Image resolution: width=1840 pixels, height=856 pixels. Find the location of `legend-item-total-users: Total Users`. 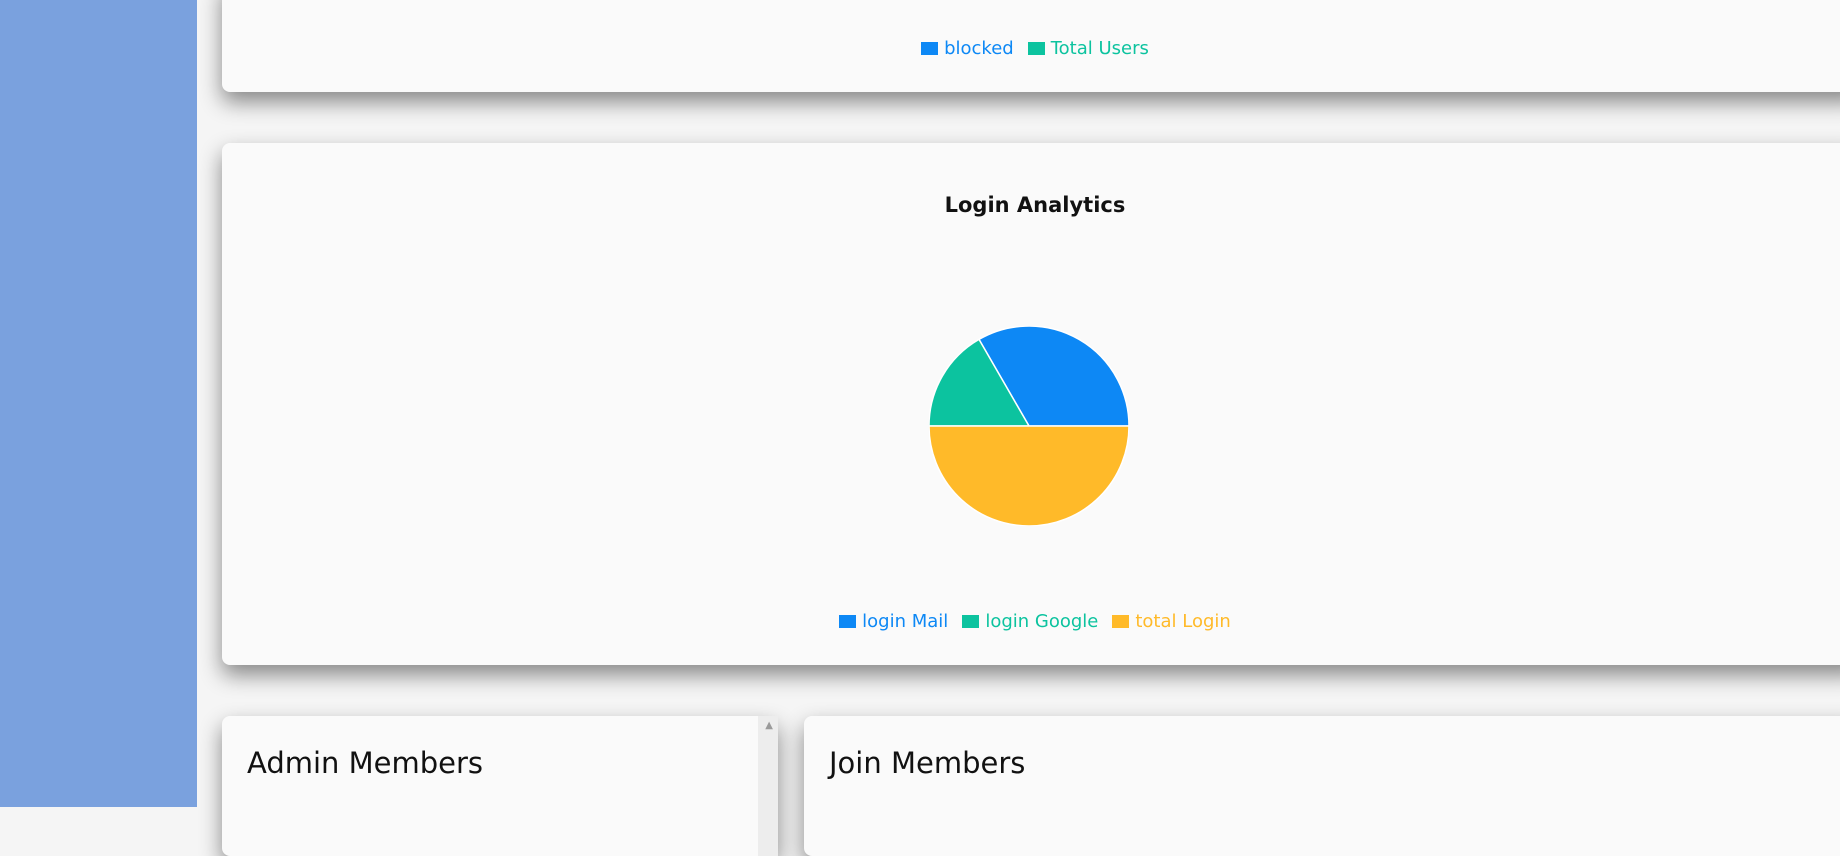

legend-item-total-users: Total Users is located at coordinates (1088, 48).